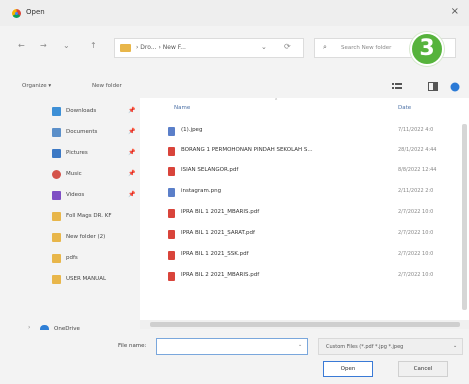 The height and width of the screenshot is (384, 469). I want to click on file-date: 8/8/2022 12:44, so click(417, 170).